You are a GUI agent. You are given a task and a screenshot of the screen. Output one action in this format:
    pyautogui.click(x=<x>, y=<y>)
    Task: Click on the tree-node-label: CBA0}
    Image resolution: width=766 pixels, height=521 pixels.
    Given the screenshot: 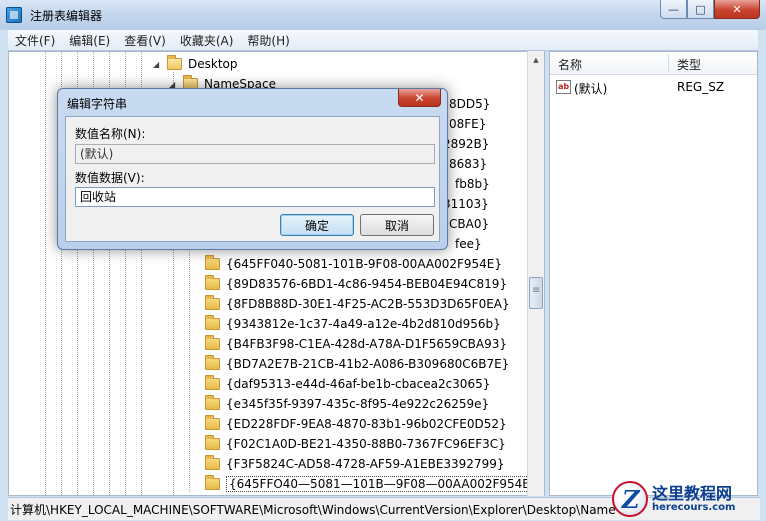 What is the action you would take?
    pyautogui.click(x=469, y=224)
    